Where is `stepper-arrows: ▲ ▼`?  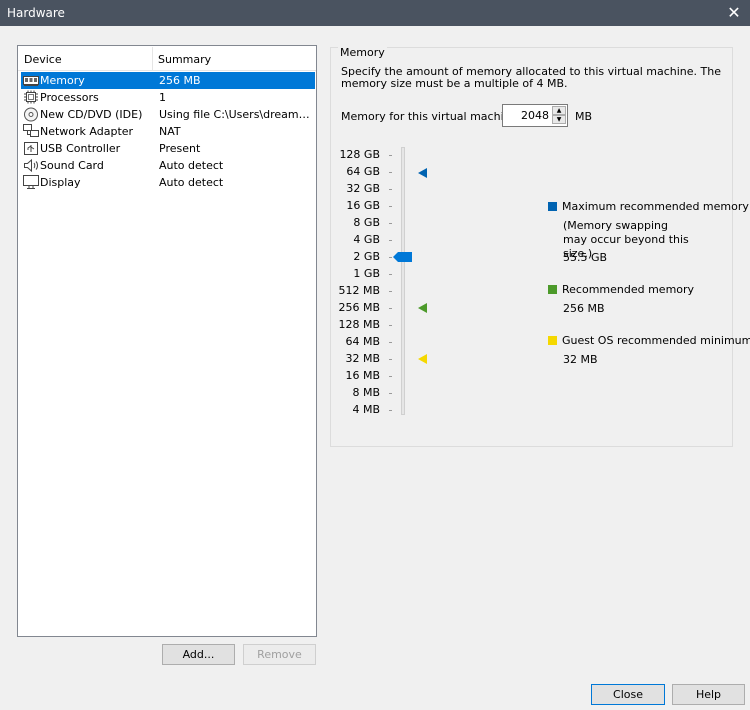 stepper-arrows: ▲ ▼ is located at coordinates (559, 115).